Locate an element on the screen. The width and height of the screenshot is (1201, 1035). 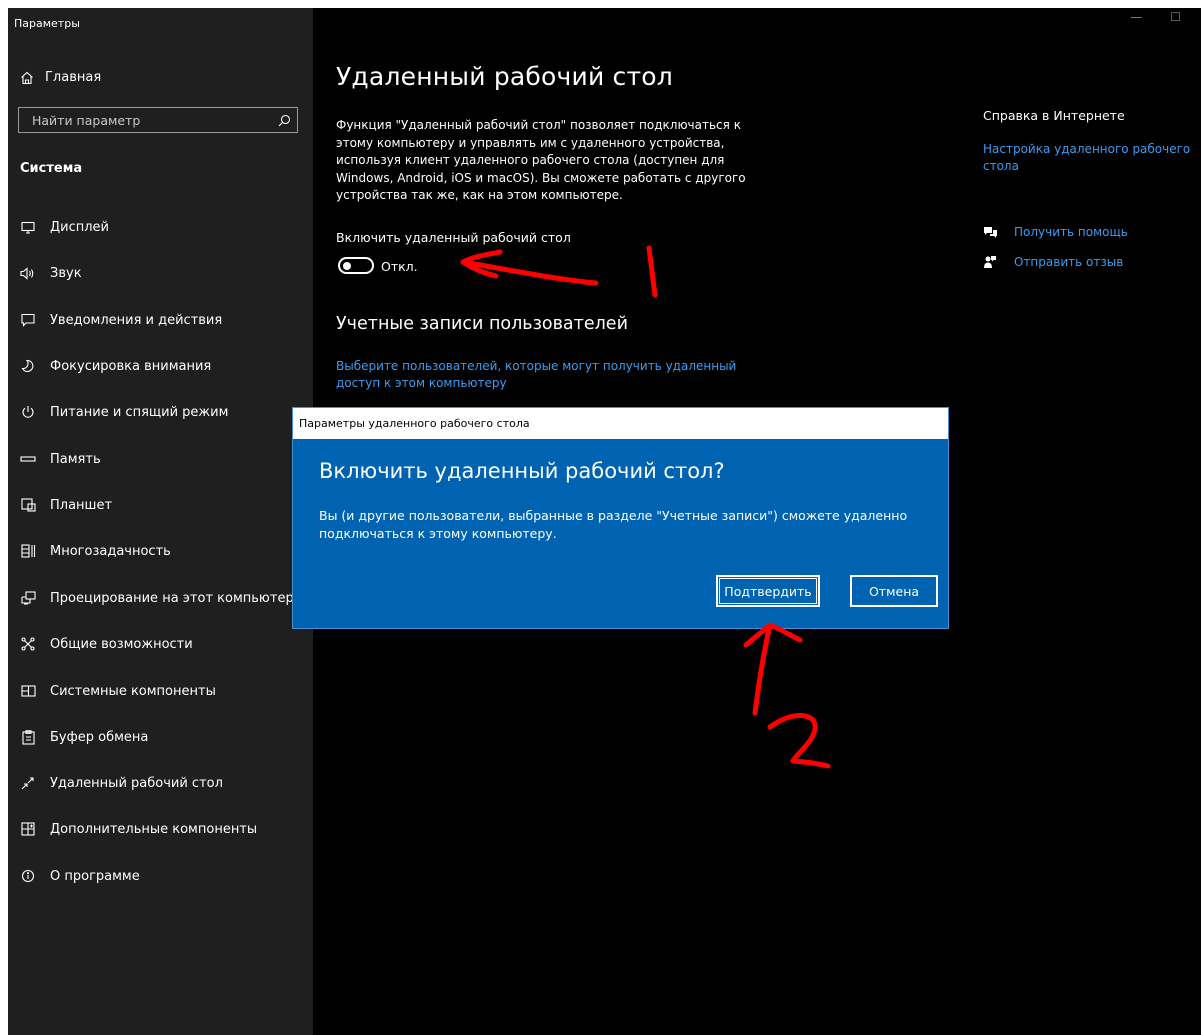
get-help-link: Получить помощь is located at coordinates (1055, 232).